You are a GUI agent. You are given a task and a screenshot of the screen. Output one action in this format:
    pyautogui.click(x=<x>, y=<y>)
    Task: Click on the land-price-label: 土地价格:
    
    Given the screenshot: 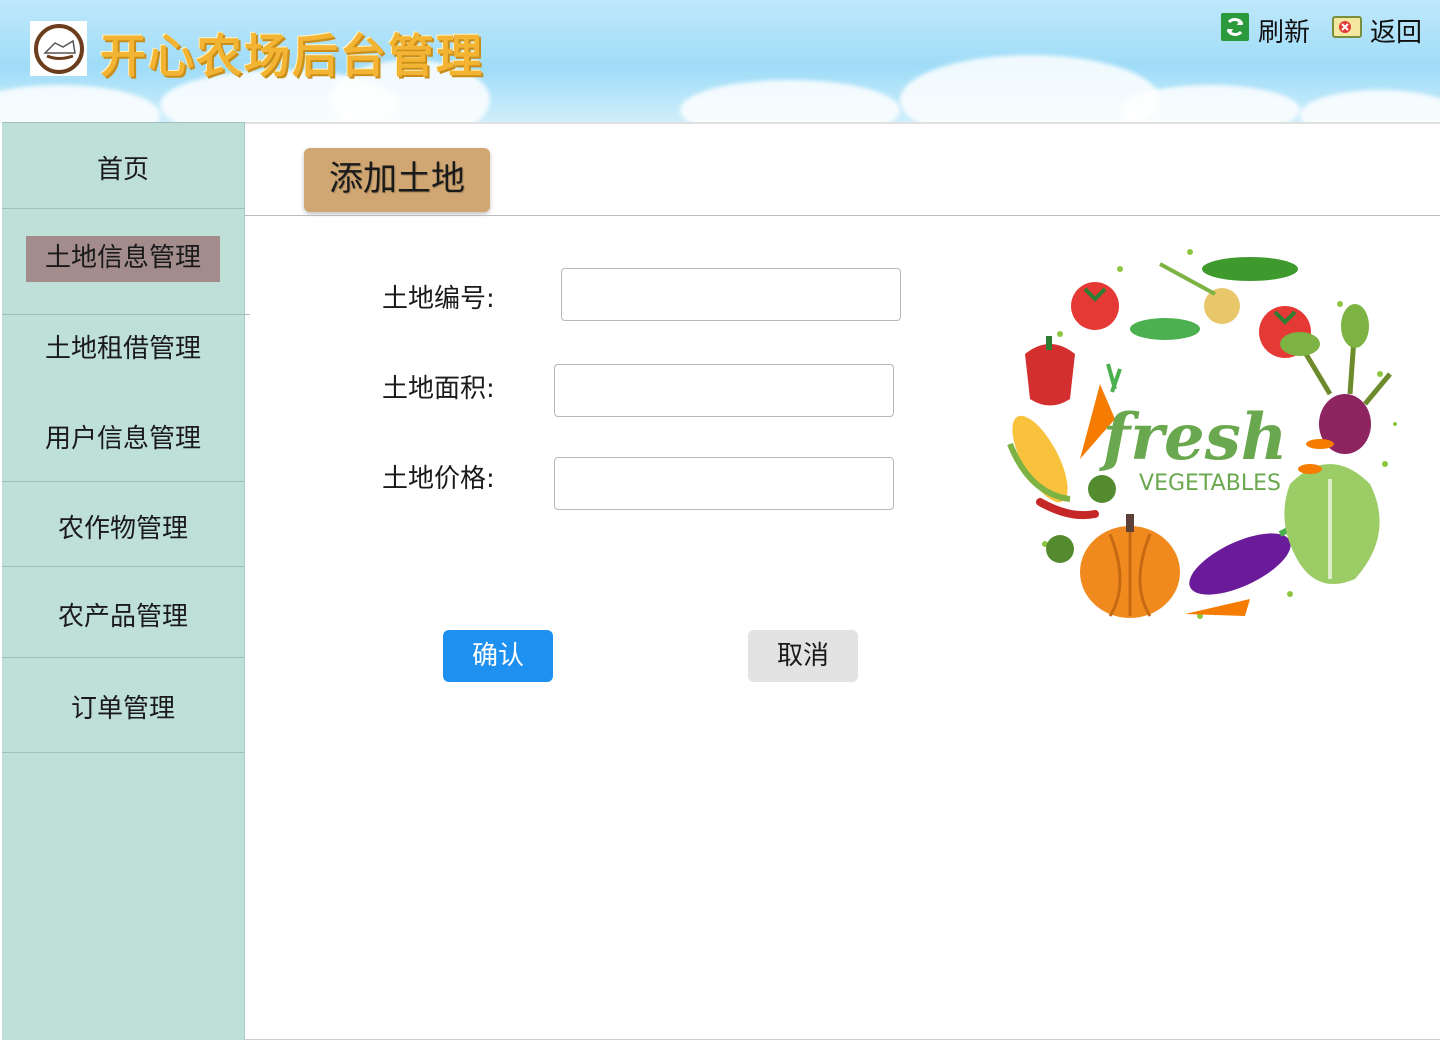 What is the action you would take?
    pyautogui.click(x=438, y=479)
    